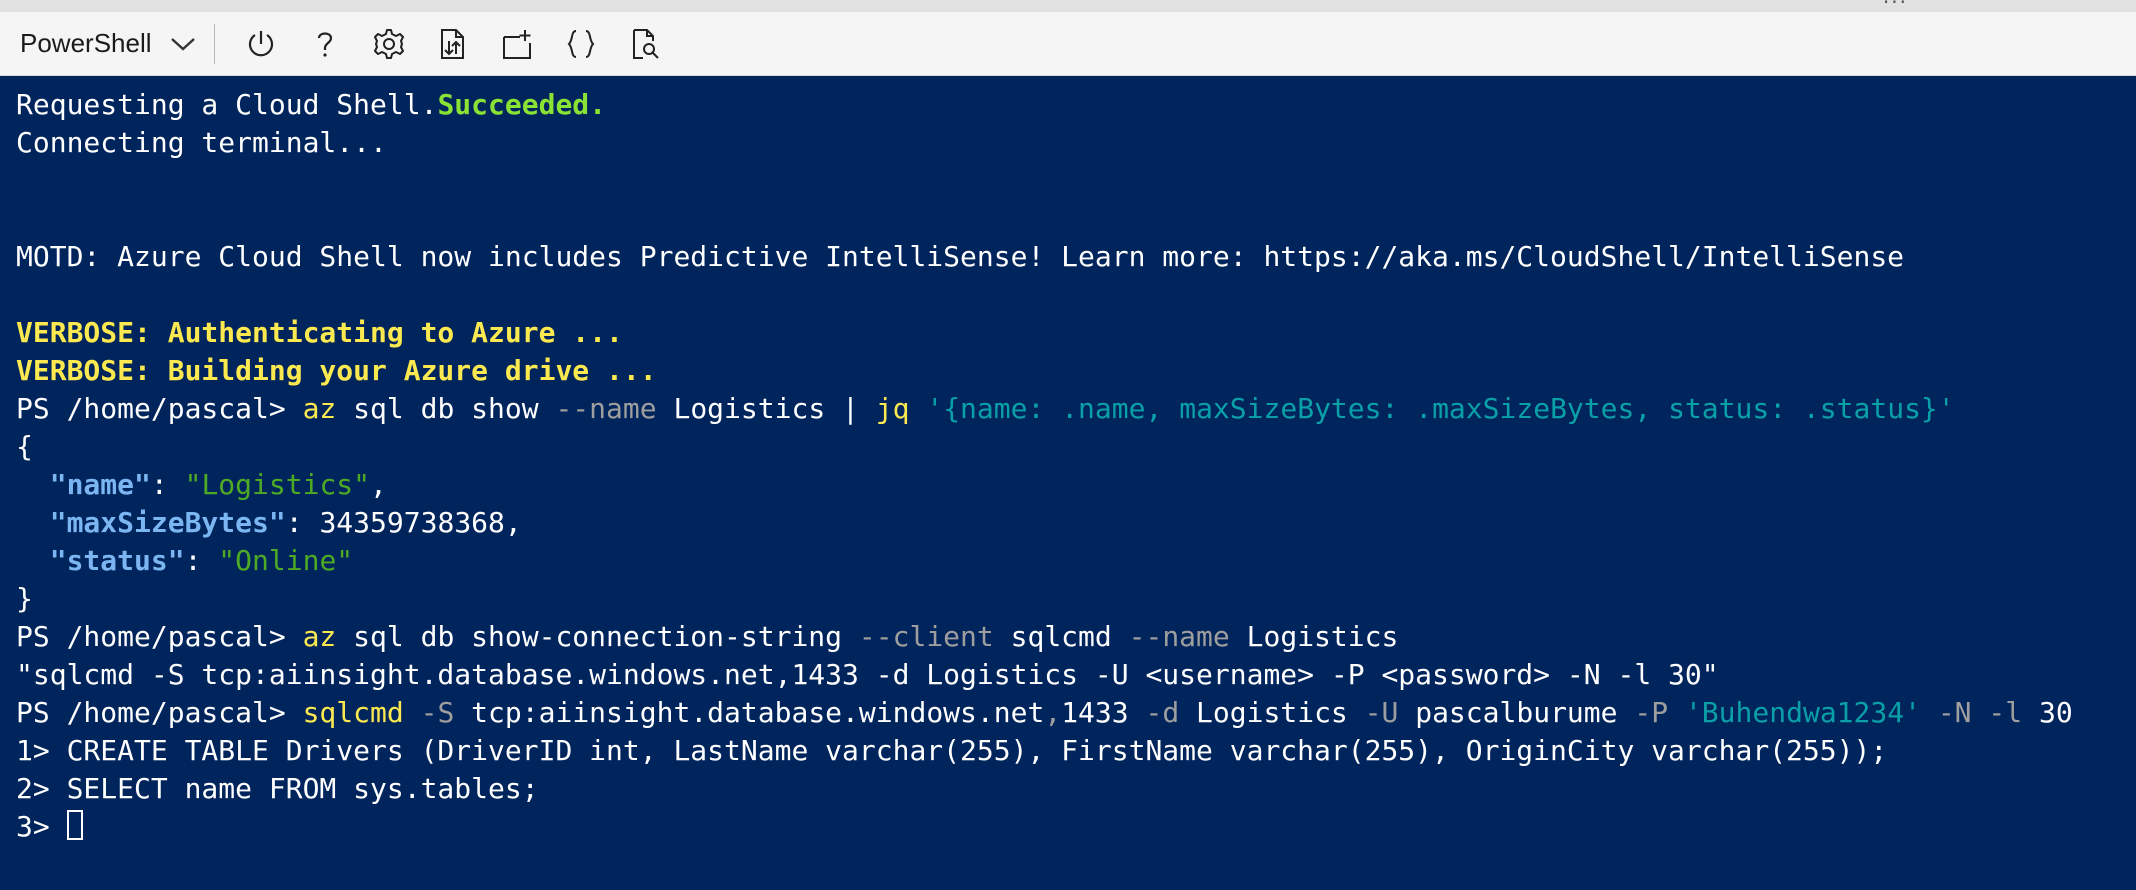  What do you see at coordinates (1053, 712) in the screenshot?
I see `command-comma: ,` at bounding box center [1053, 712].